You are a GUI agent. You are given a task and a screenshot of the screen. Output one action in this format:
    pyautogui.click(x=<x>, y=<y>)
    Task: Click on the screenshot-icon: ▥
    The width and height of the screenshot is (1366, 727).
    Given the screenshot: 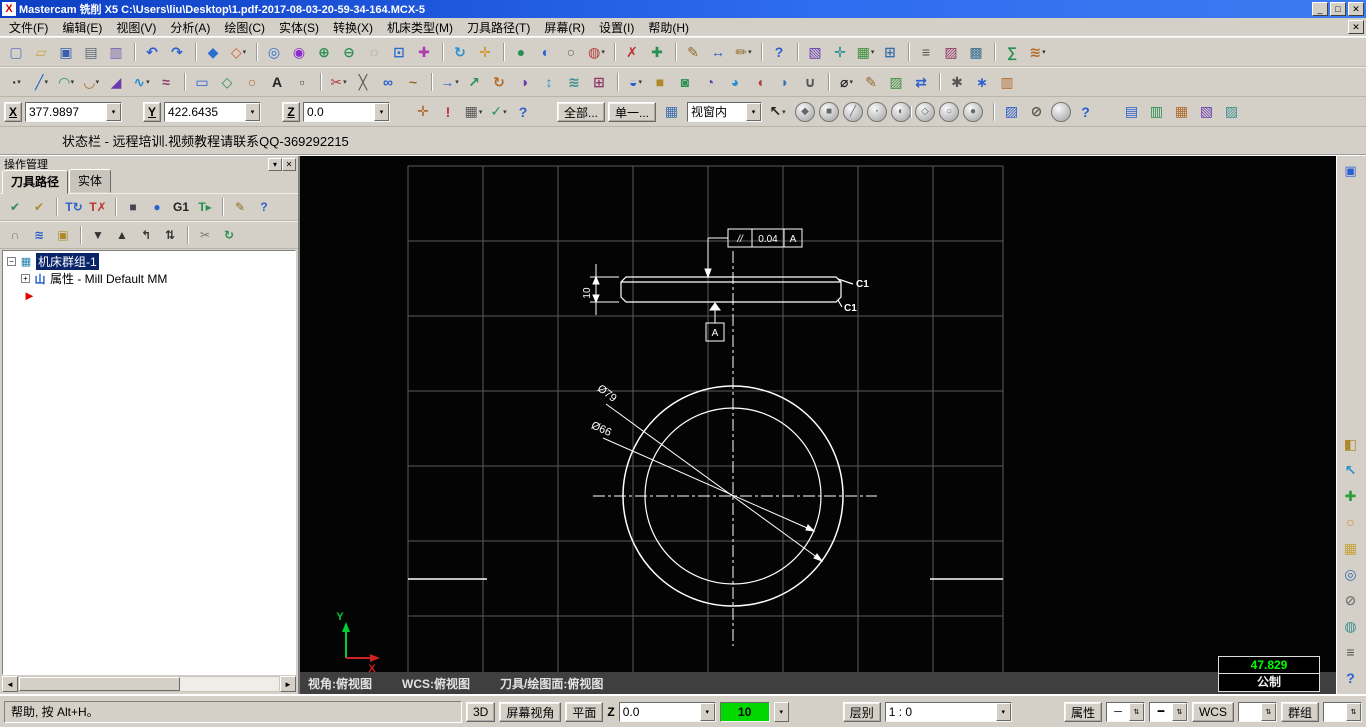 What is the action you would take?
    pyautogui.click(x=116, y=52)
    